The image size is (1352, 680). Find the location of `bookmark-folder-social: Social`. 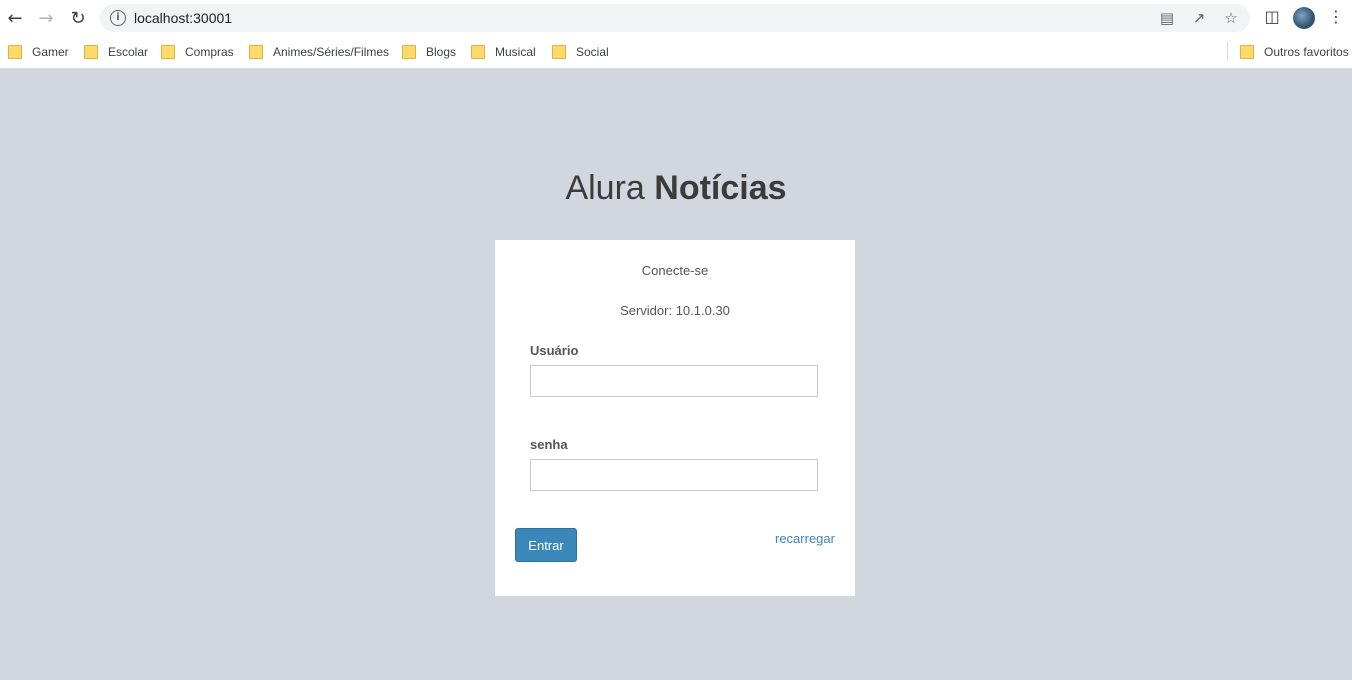

bookmark-folder-social: Social is located at coordinates (580, 52).